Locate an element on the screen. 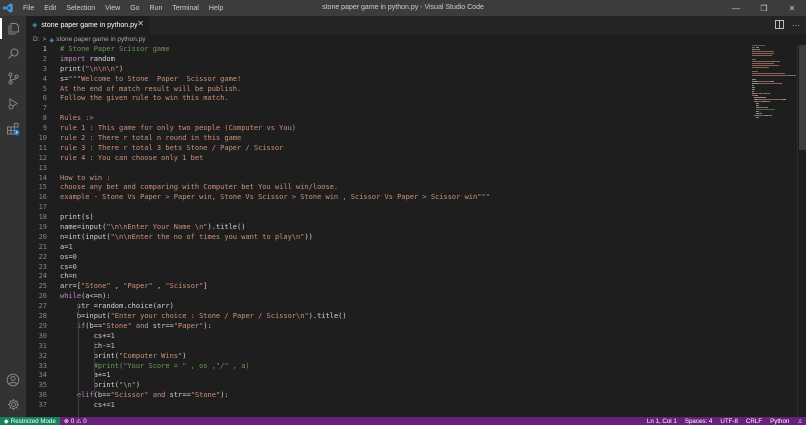  line-number: 8 is located at coordinates (44, 118).